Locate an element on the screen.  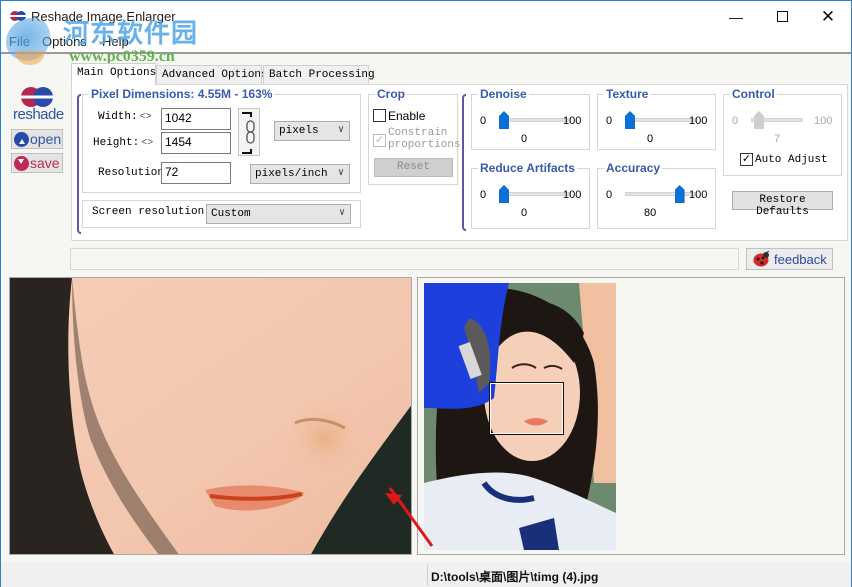
tab-advanced-options: Advanced Options is located at coordinates (212, 75).